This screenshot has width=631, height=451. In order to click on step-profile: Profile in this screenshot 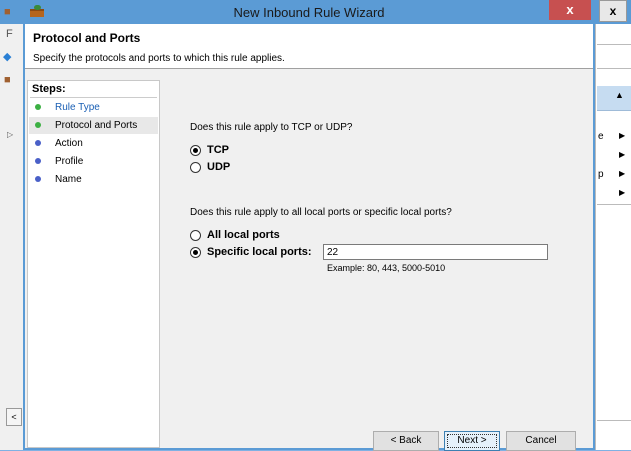, I will do `click(93, 161)`.